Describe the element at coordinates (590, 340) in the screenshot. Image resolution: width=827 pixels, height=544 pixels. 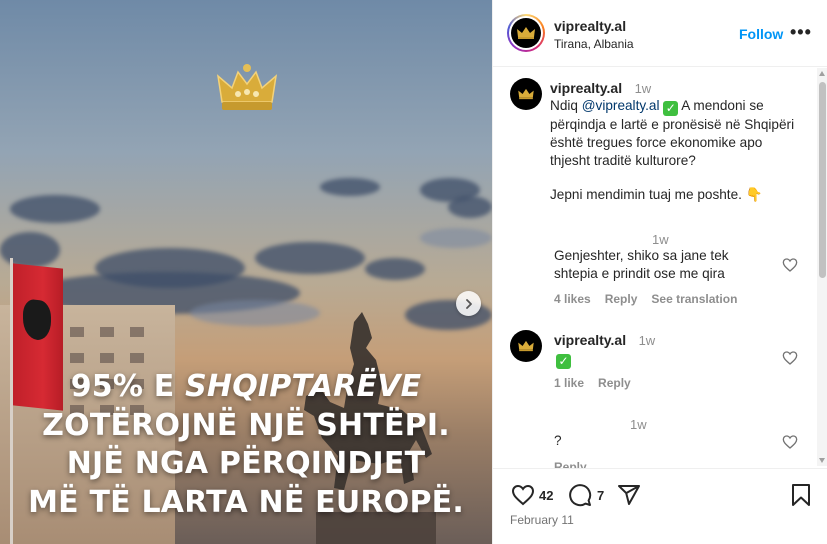
I see `comment-username: viprealty.al` at that location.